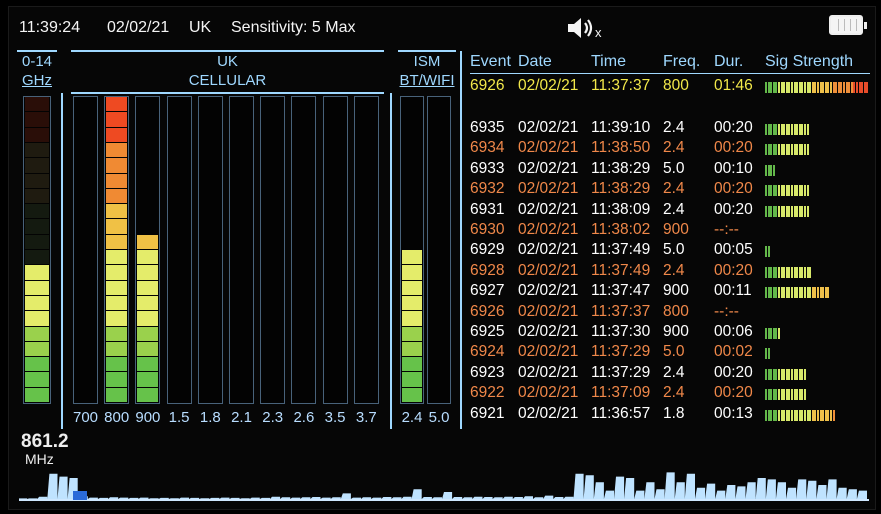  Describe the element at coordinates (80, 495) in the screenshot. I see `spectrum-marker` at that location.